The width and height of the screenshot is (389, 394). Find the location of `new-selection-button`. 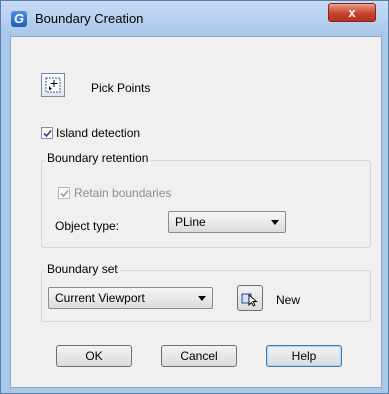

new-selection-button is located at coordinates (250, 298).